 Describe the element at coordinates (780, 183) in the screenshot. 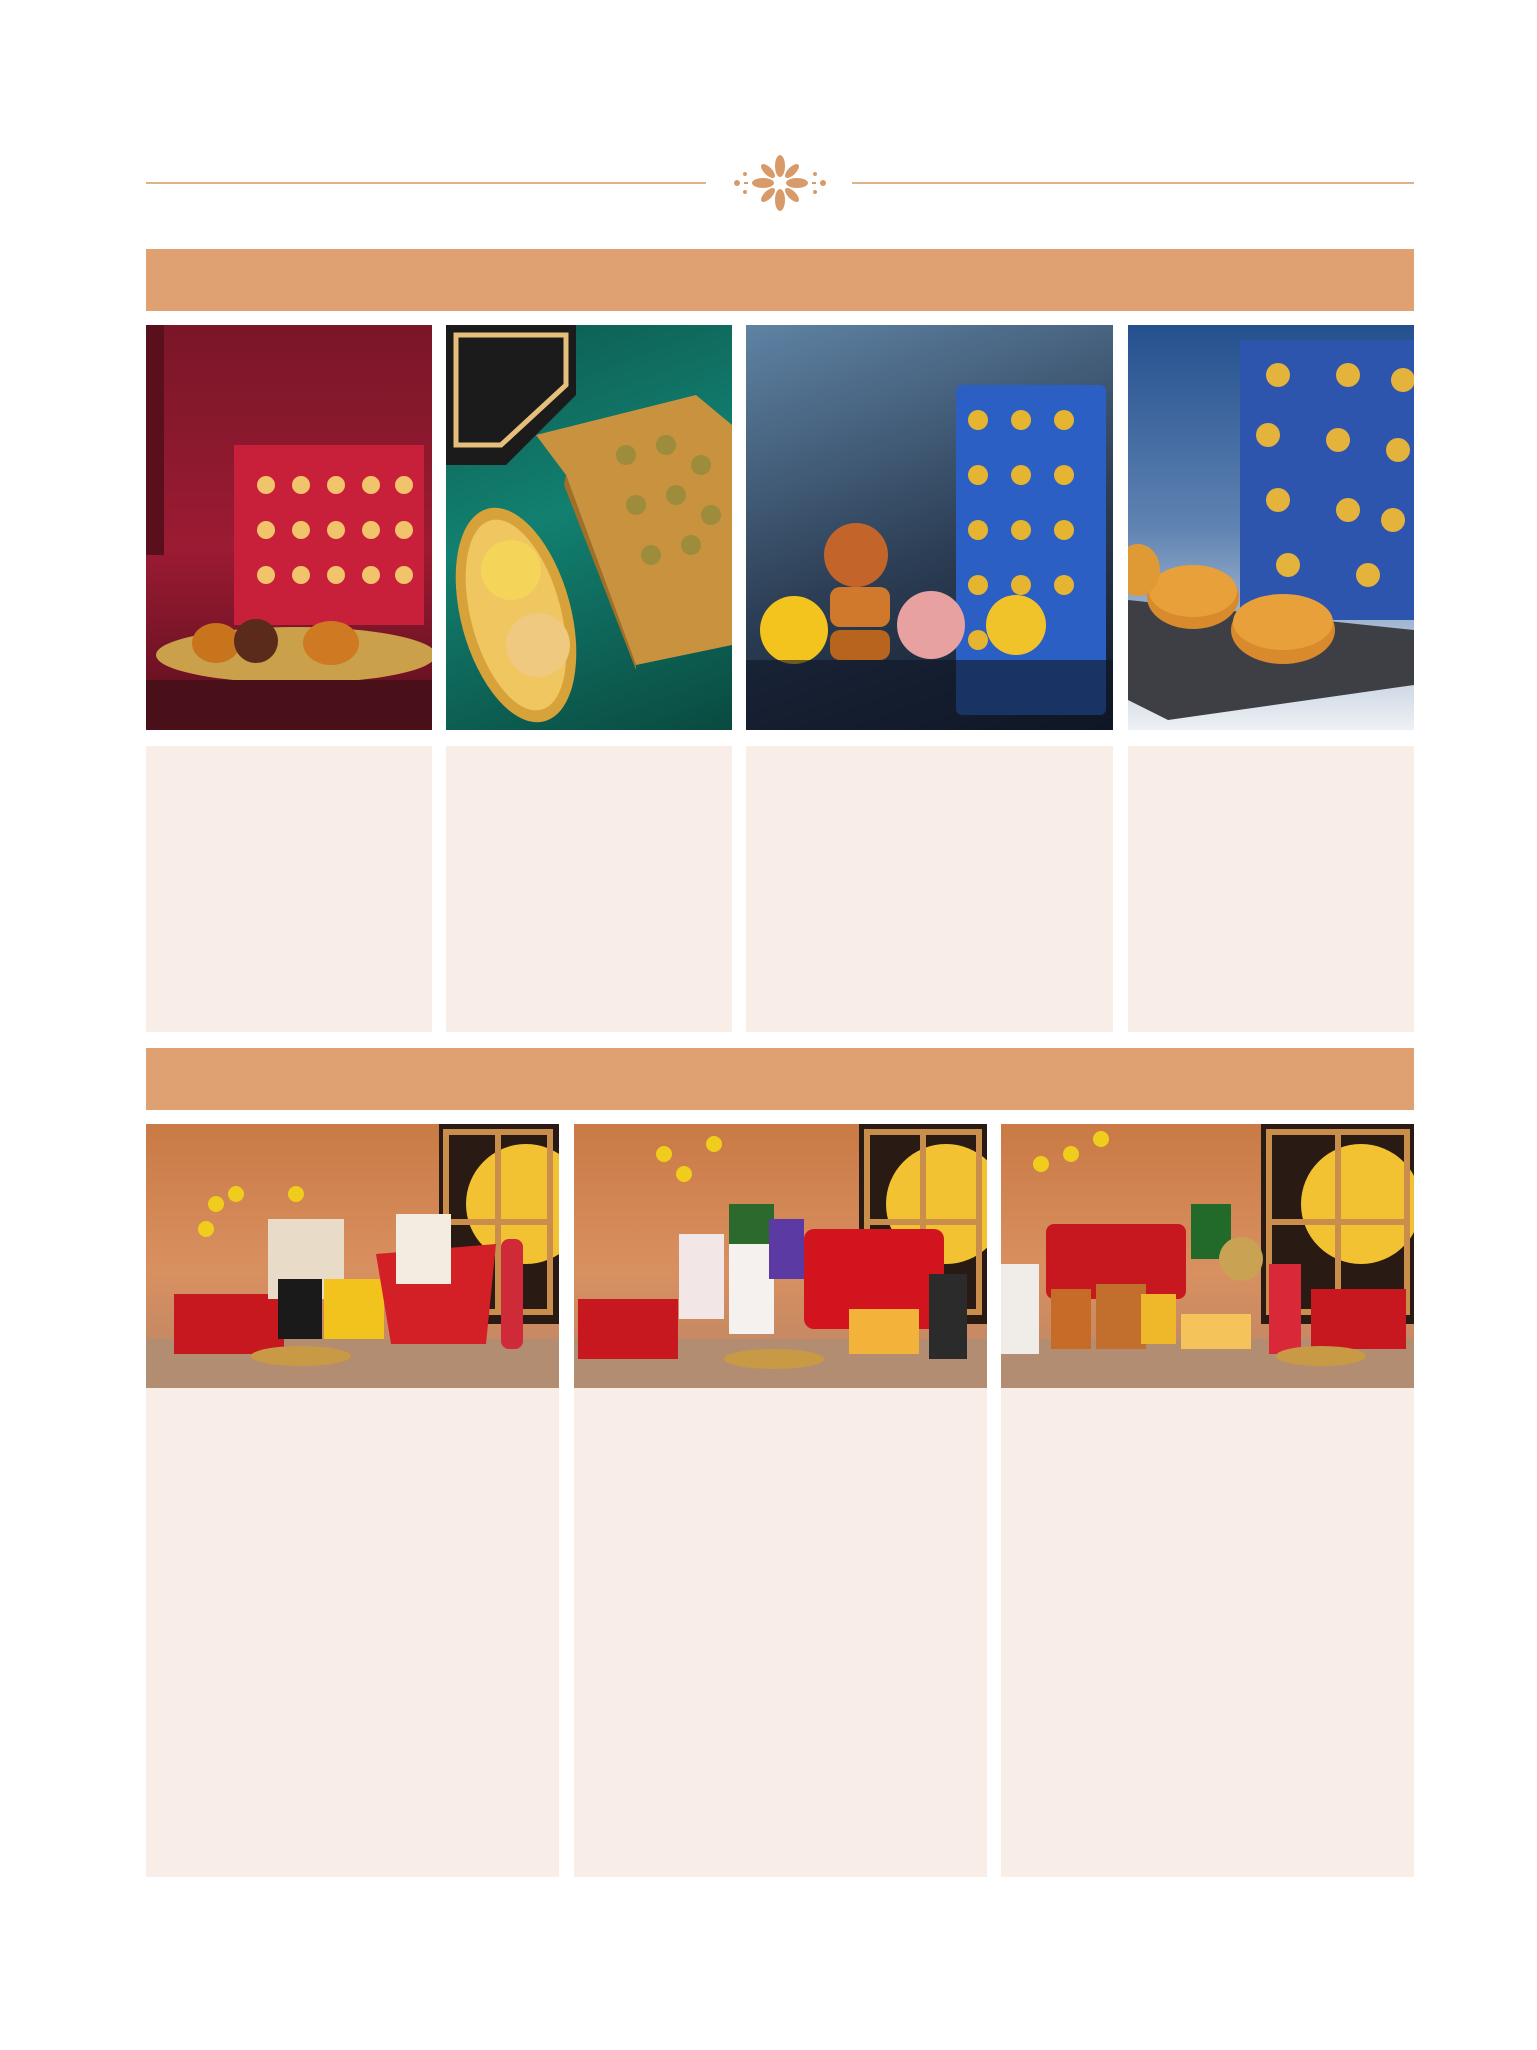

I see `floral-ornament-icon` at that location.